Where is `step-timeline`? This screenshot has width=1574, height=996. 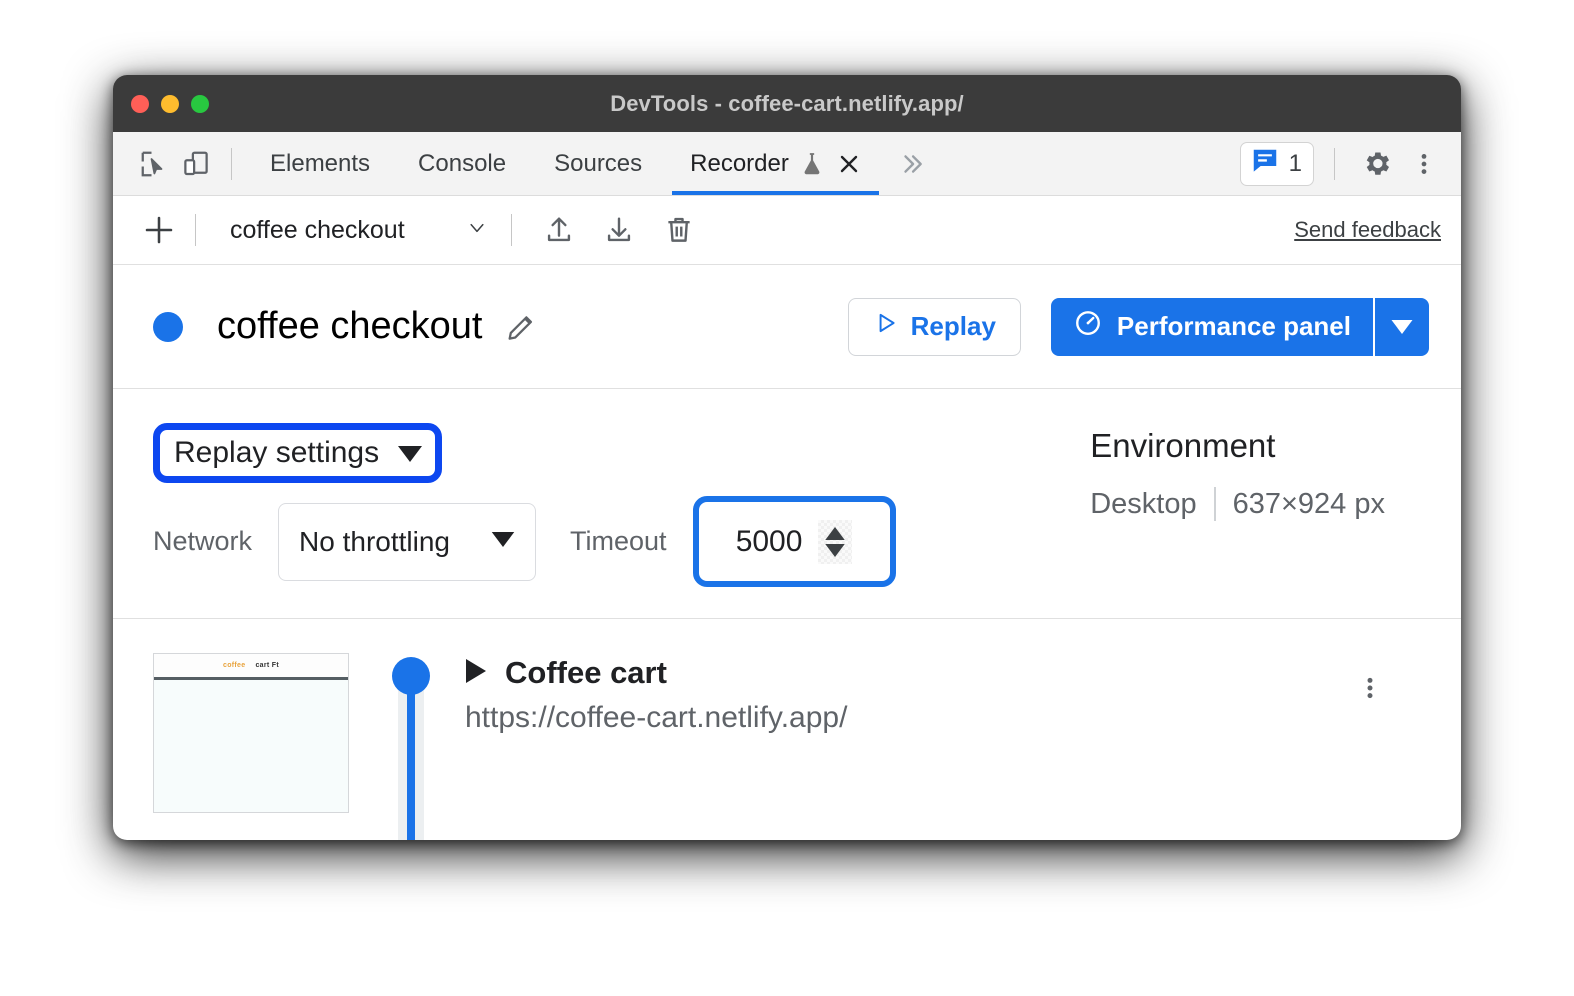 step-timeline is located at coordinates (415, 746).